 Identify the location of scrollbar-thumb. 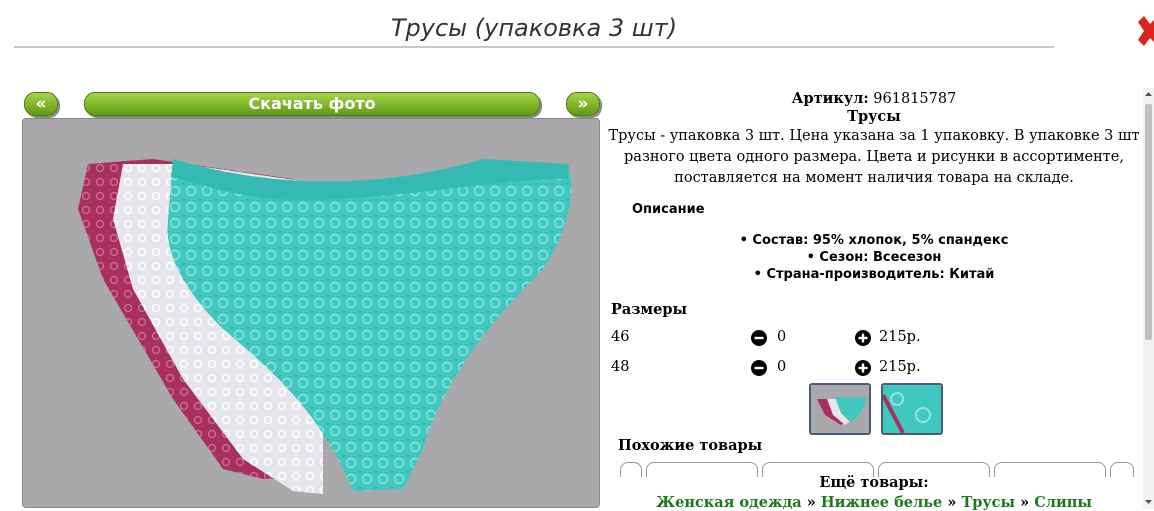
(1148, 222).